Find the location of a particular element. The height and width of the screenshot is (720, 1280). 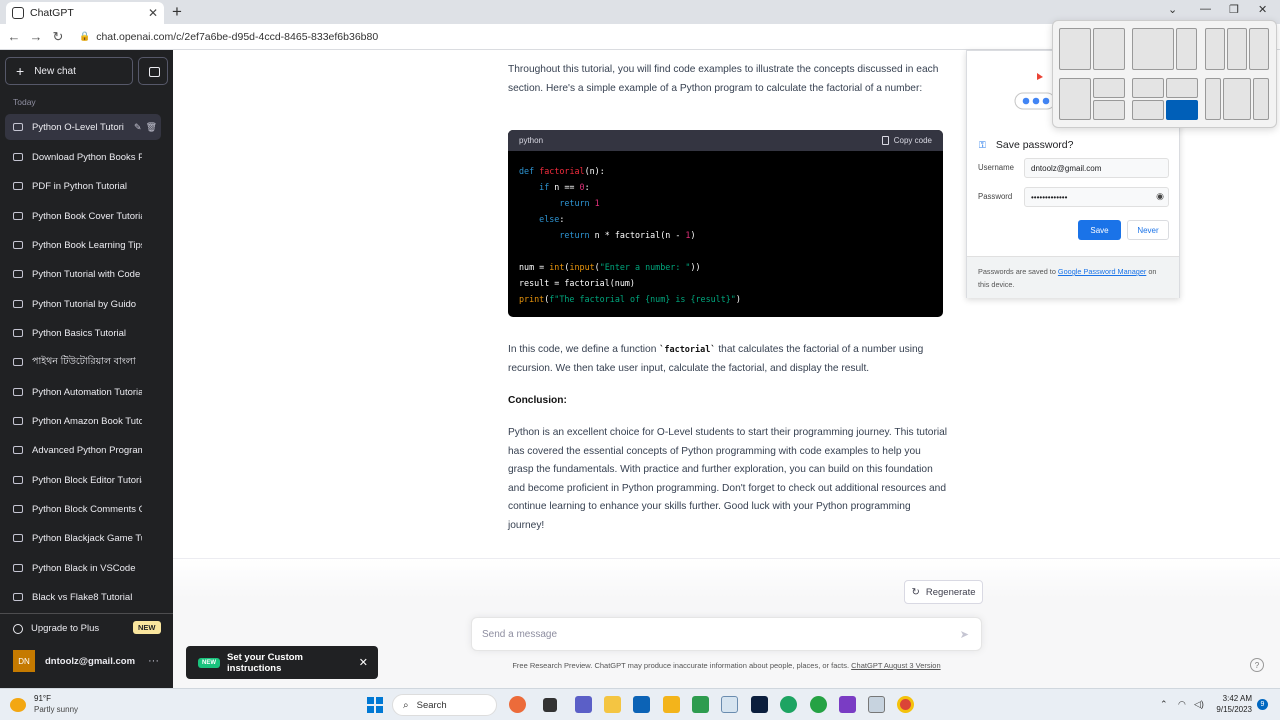

conversation-item: Python Book Cover Tutorial is located at coordinates (83, 216).